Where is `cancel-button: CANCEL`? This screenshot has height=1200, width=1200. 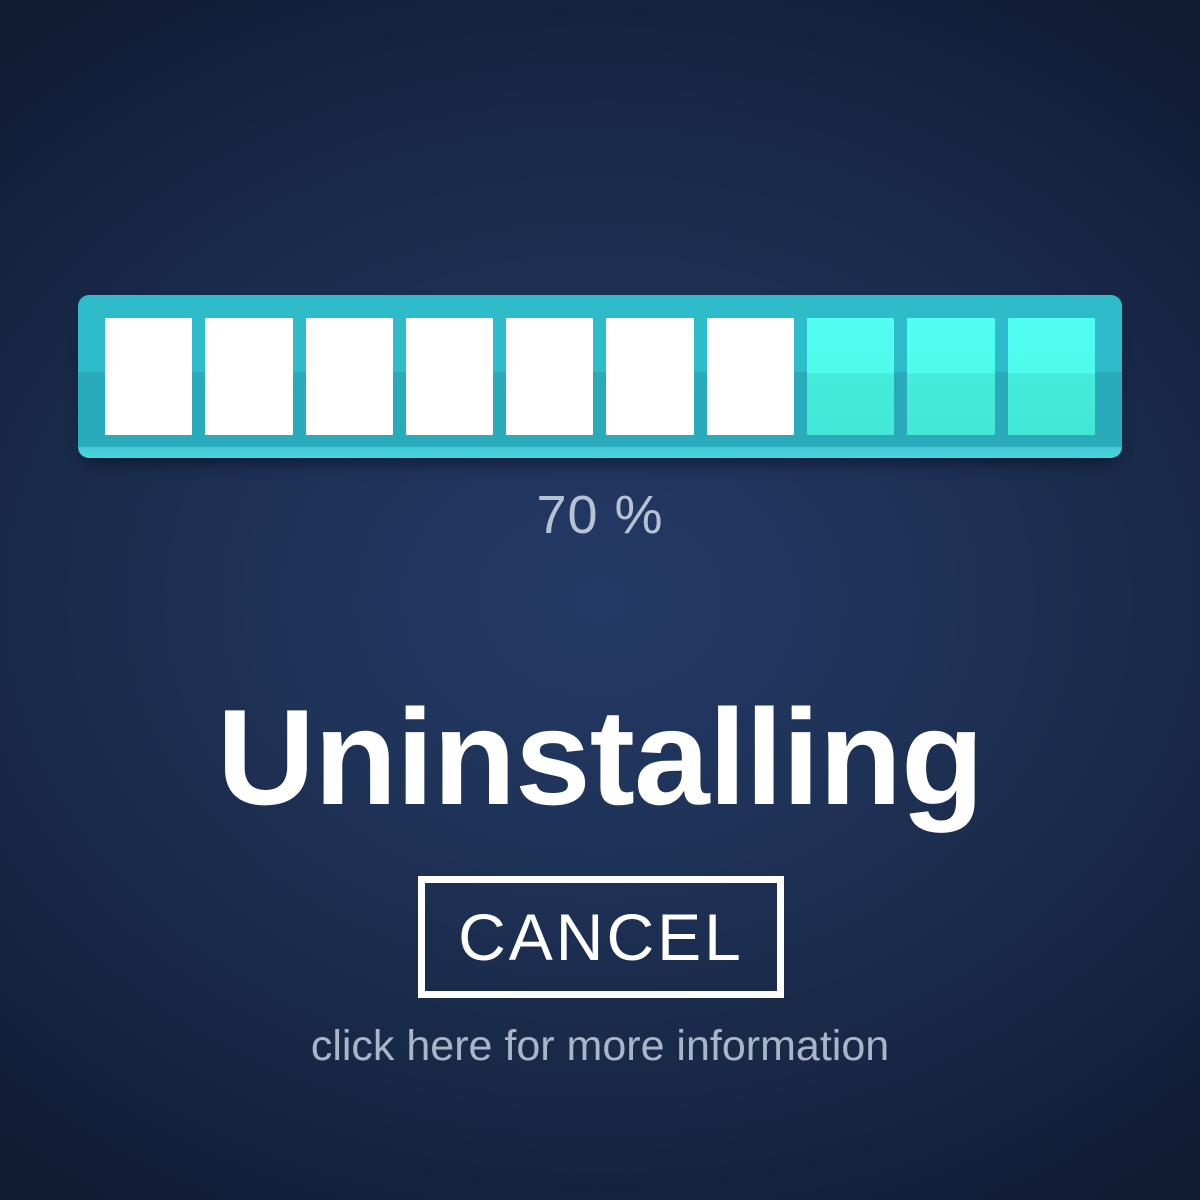 cancel-button: CANCEL is located at coordinates (601, 937).